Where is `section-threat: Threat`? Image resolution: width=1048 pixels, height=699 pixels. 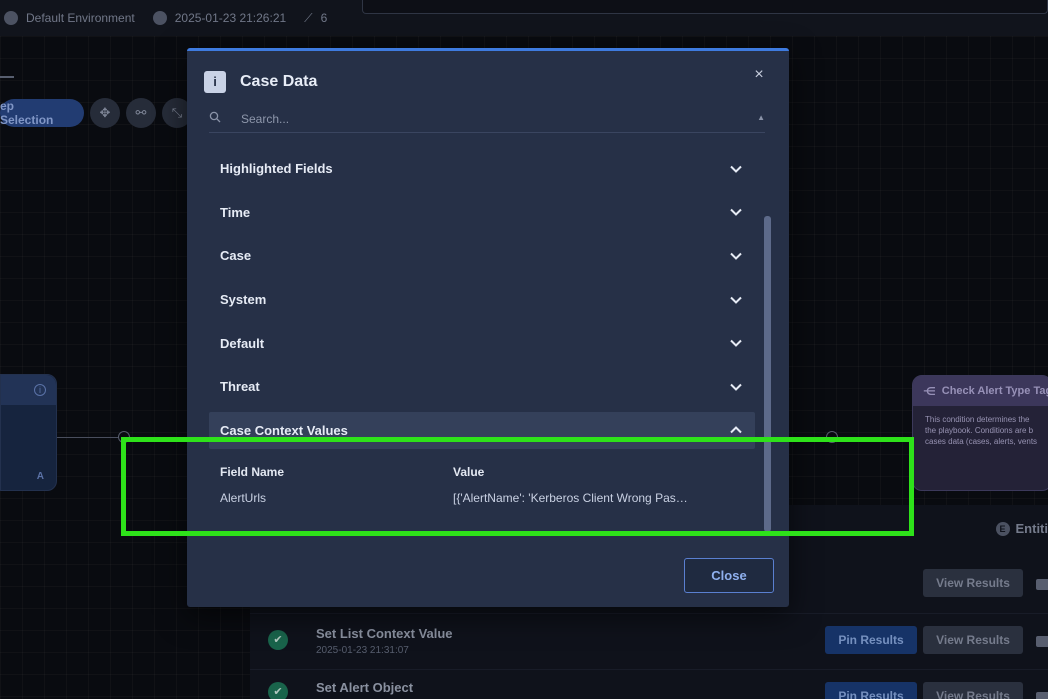
section-threat: Threat is located at coordinates (482, 387).